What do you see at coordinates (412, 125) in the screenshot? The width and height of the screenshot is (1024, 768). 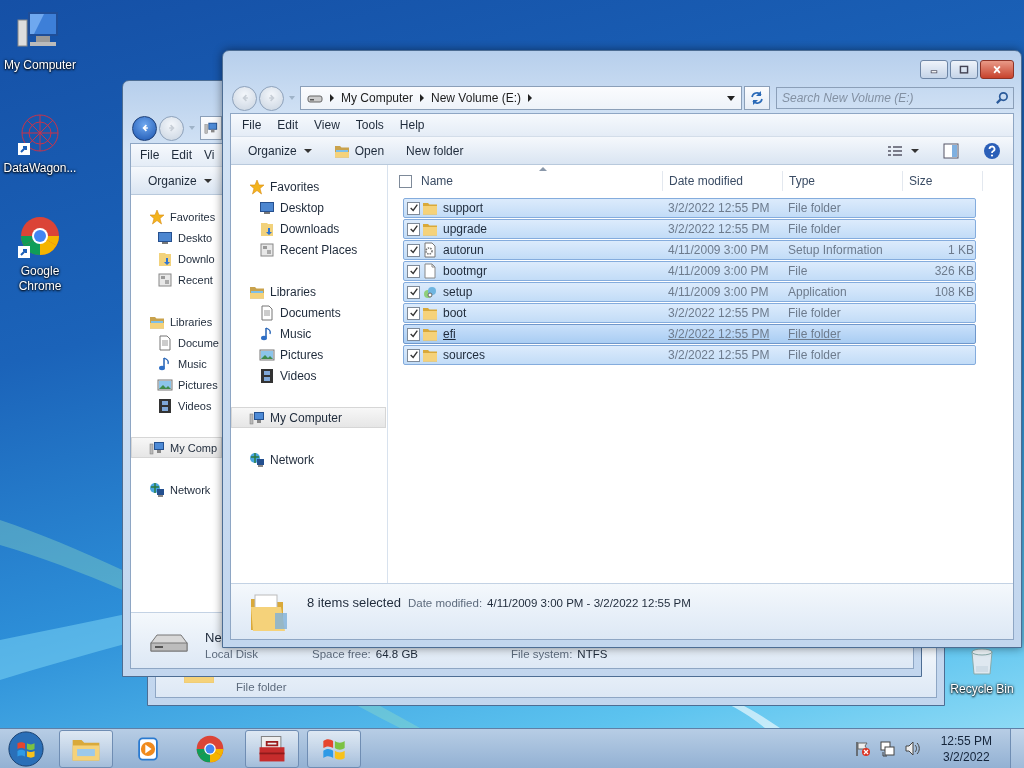 I see `menu-item: Help` at bounding box center [412, 125].